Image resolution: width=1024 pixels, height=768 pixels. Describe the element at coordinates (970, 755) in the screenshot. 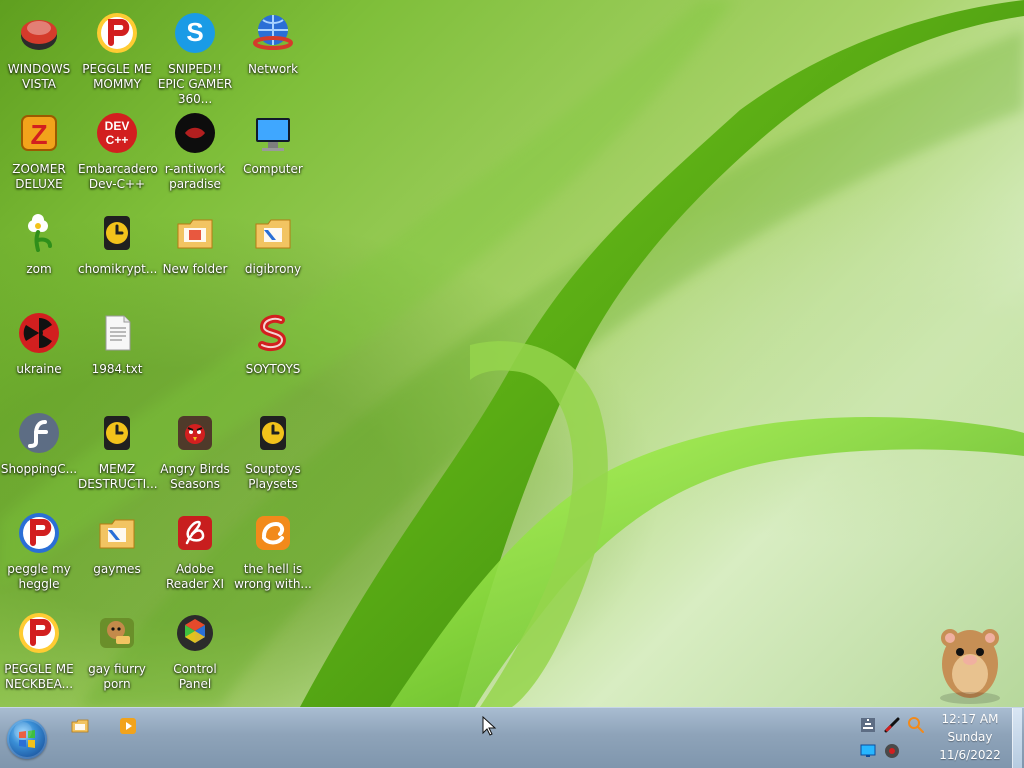

I see `clock-date: 11/6/2022` at that location.